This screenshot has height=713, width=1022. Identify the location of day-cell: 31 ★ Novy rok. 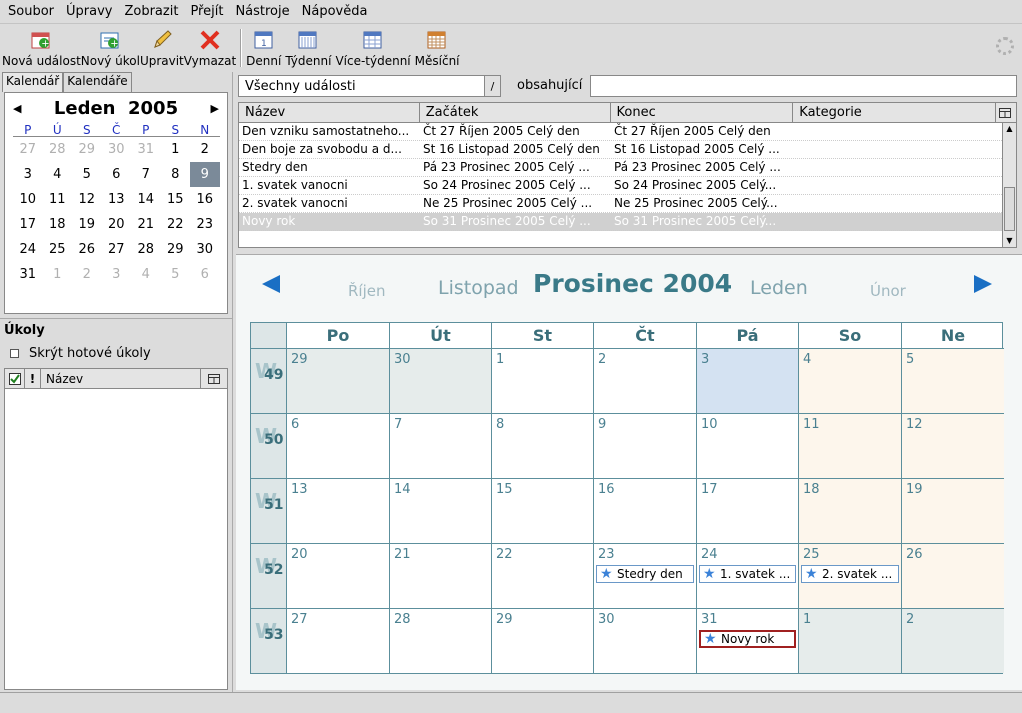
(748, 641).